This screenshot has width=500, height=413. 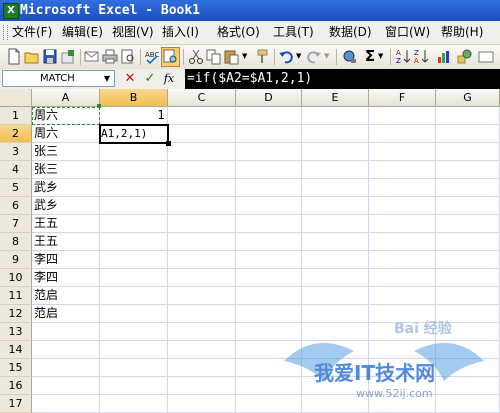 What do you see at coordinates (134, 116) in the screenshot?
I see `cell-b1: 1` at bounding box center [134, 116].